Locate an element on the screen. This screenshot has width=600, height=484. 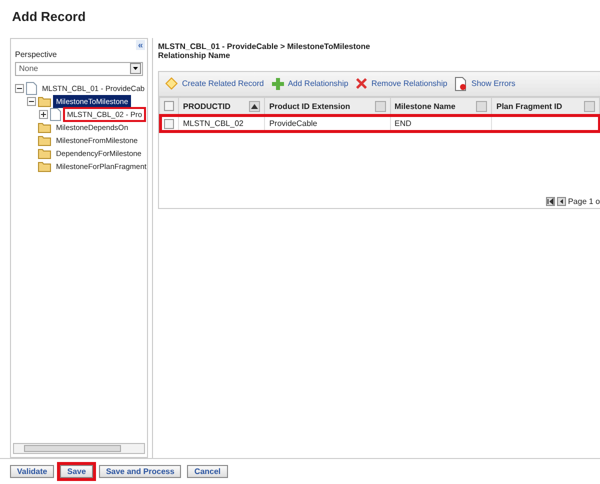
column-header: Plan Fragment ID is located at coordinates (546, 106).